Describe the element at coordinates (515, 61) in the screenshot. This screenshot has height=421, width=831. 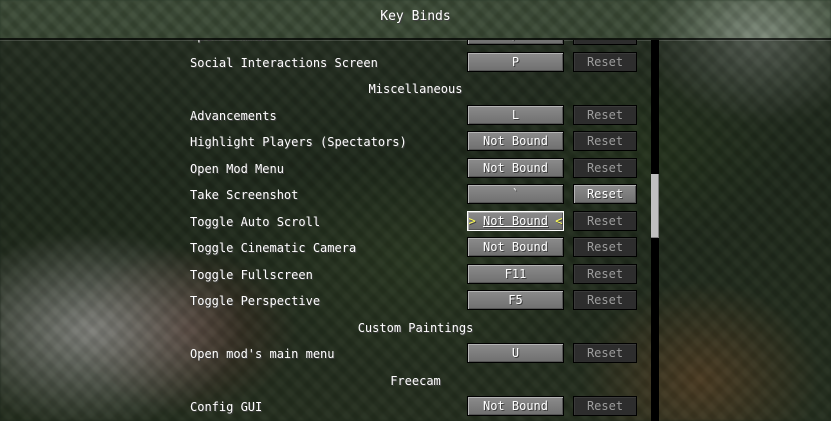
I see `key-button: P` at that location.